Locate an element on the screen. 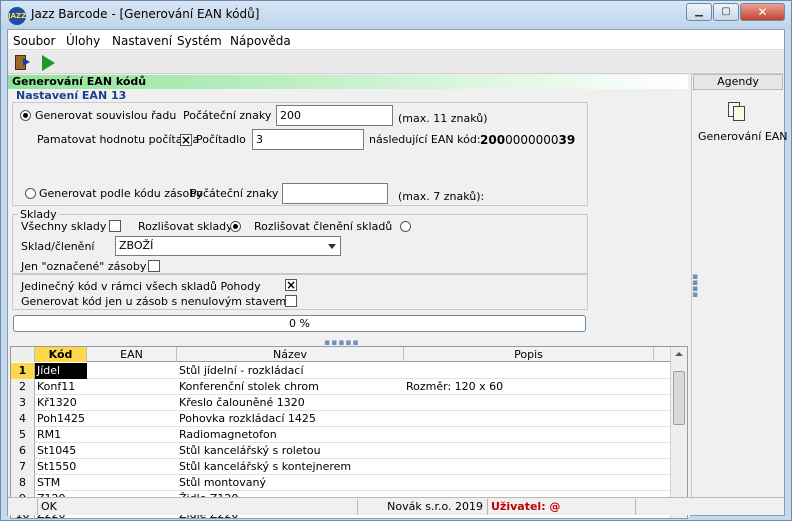  radio-by-code is located at coordinates (30, 193).